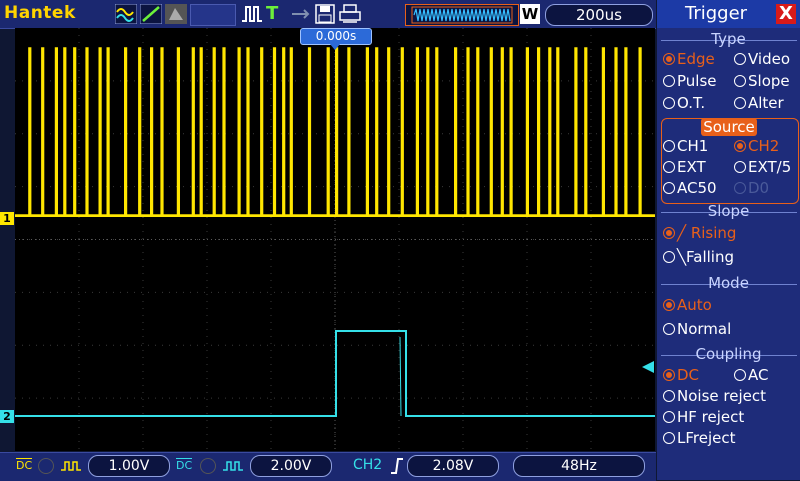  Describe the element at coordinates (184, 465) in the screenshot. I see `ch2-coupling-icon: DC` at that location.